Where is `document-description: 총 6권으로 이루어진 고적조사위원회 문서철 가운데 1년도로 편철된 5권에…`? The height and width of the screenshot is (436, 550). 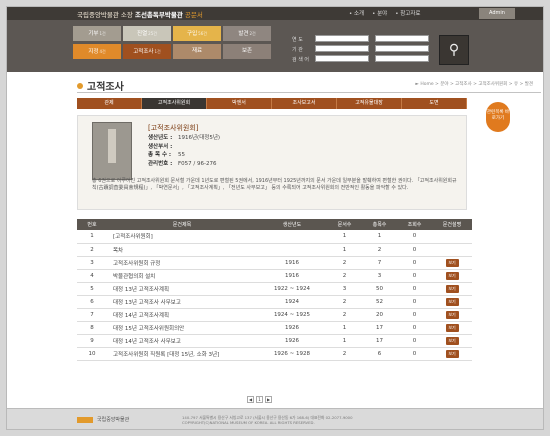 document-description: 총 6권으로 이루어진 고적조사위원회 문서철 가운데 1년도로 편철된 5권에… is located at coordinates (274, 184).